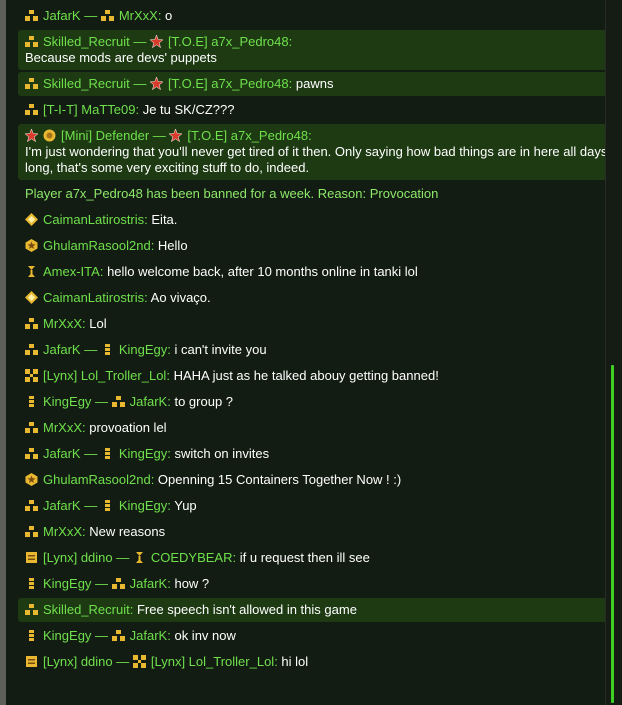  What do you see at coordinates (164, 219) in the screenshot?
I see `message-text: Eita.` at bounding box center [164, 219].